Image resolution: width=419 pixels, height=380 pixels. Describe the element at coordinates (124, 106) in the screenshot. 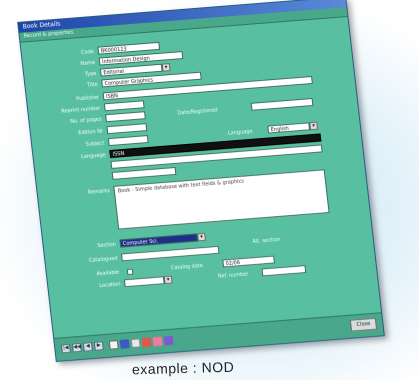

I see `reprint-field` at that location.